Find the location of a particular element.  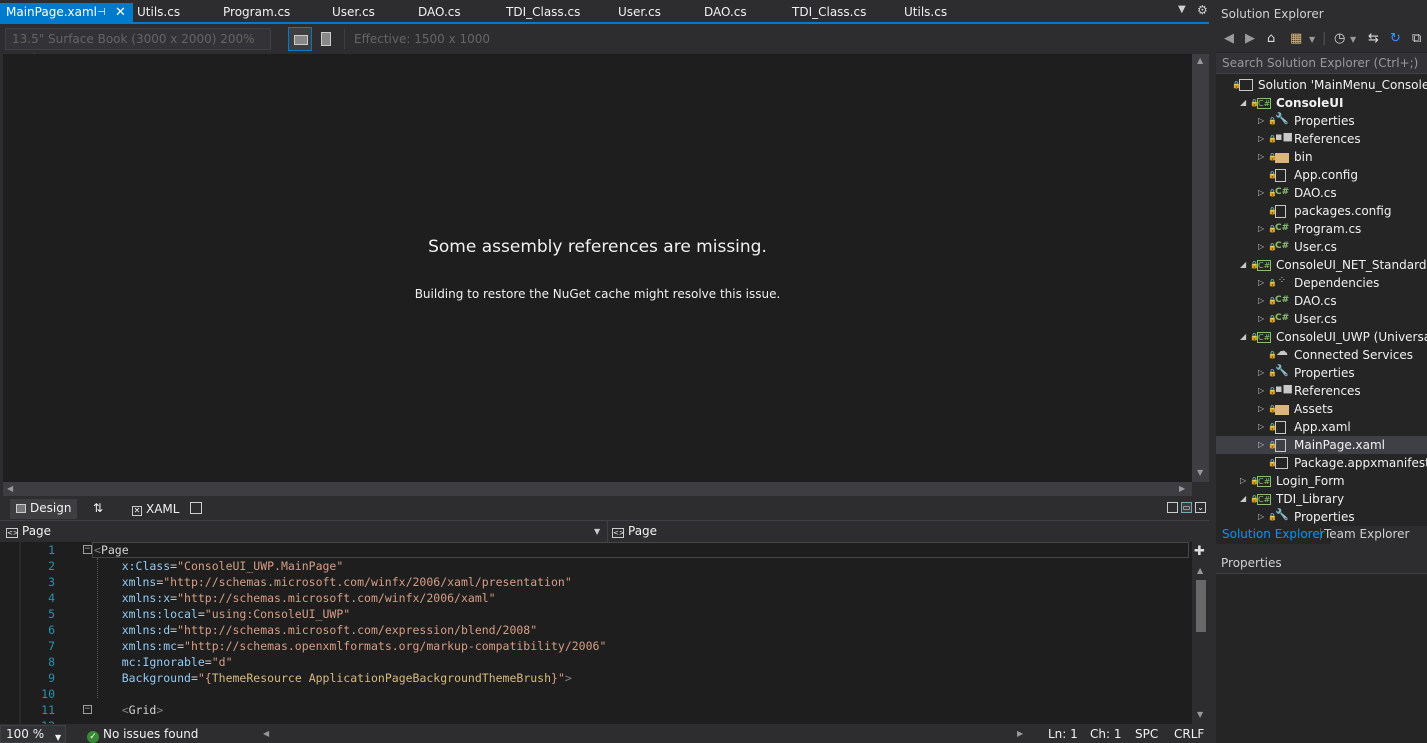

tree-item: ▷ 🔒 C# Login_Form is located at coordinates (1321, 481).